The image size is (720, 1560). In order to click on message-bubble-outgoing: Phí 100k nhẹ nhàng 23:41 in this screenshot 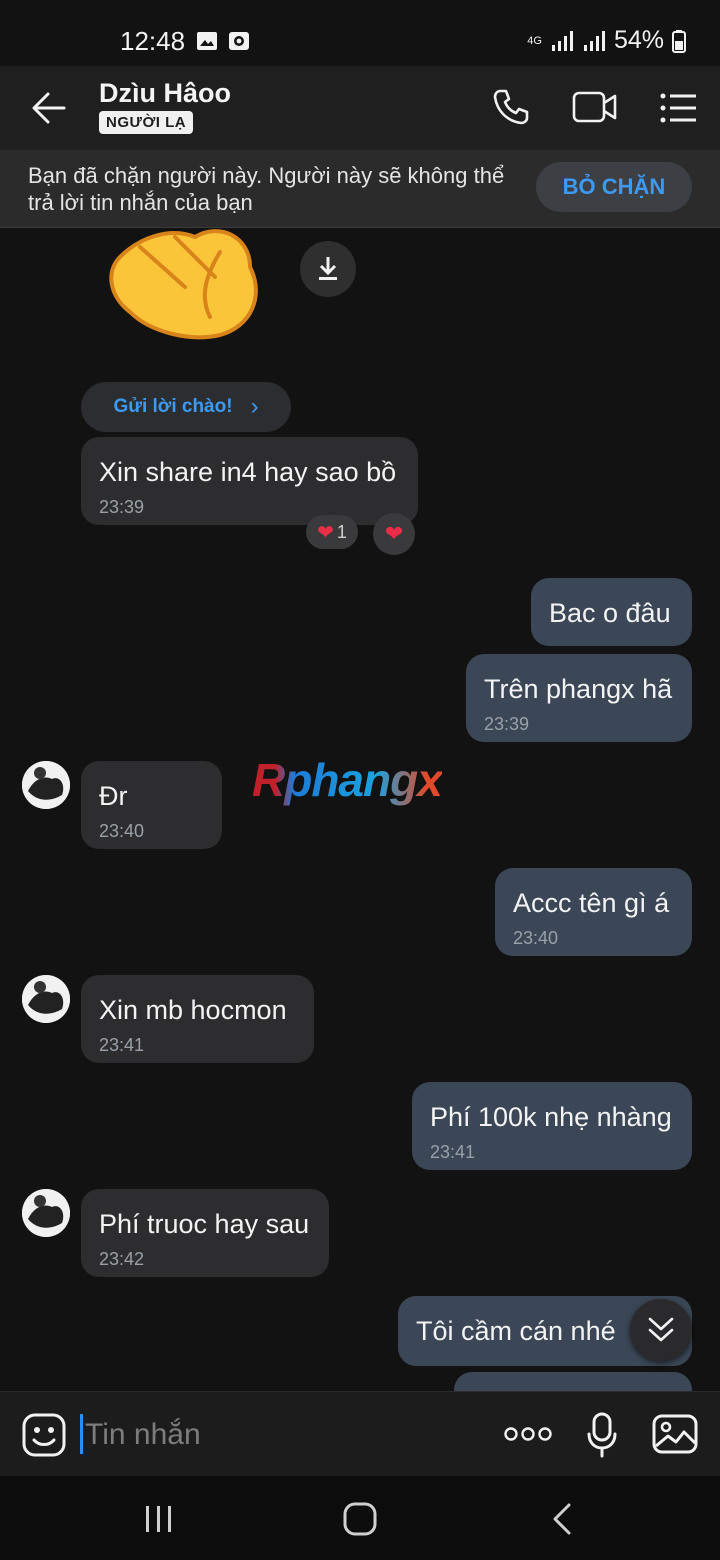, I will do `click(552, 1126)`.